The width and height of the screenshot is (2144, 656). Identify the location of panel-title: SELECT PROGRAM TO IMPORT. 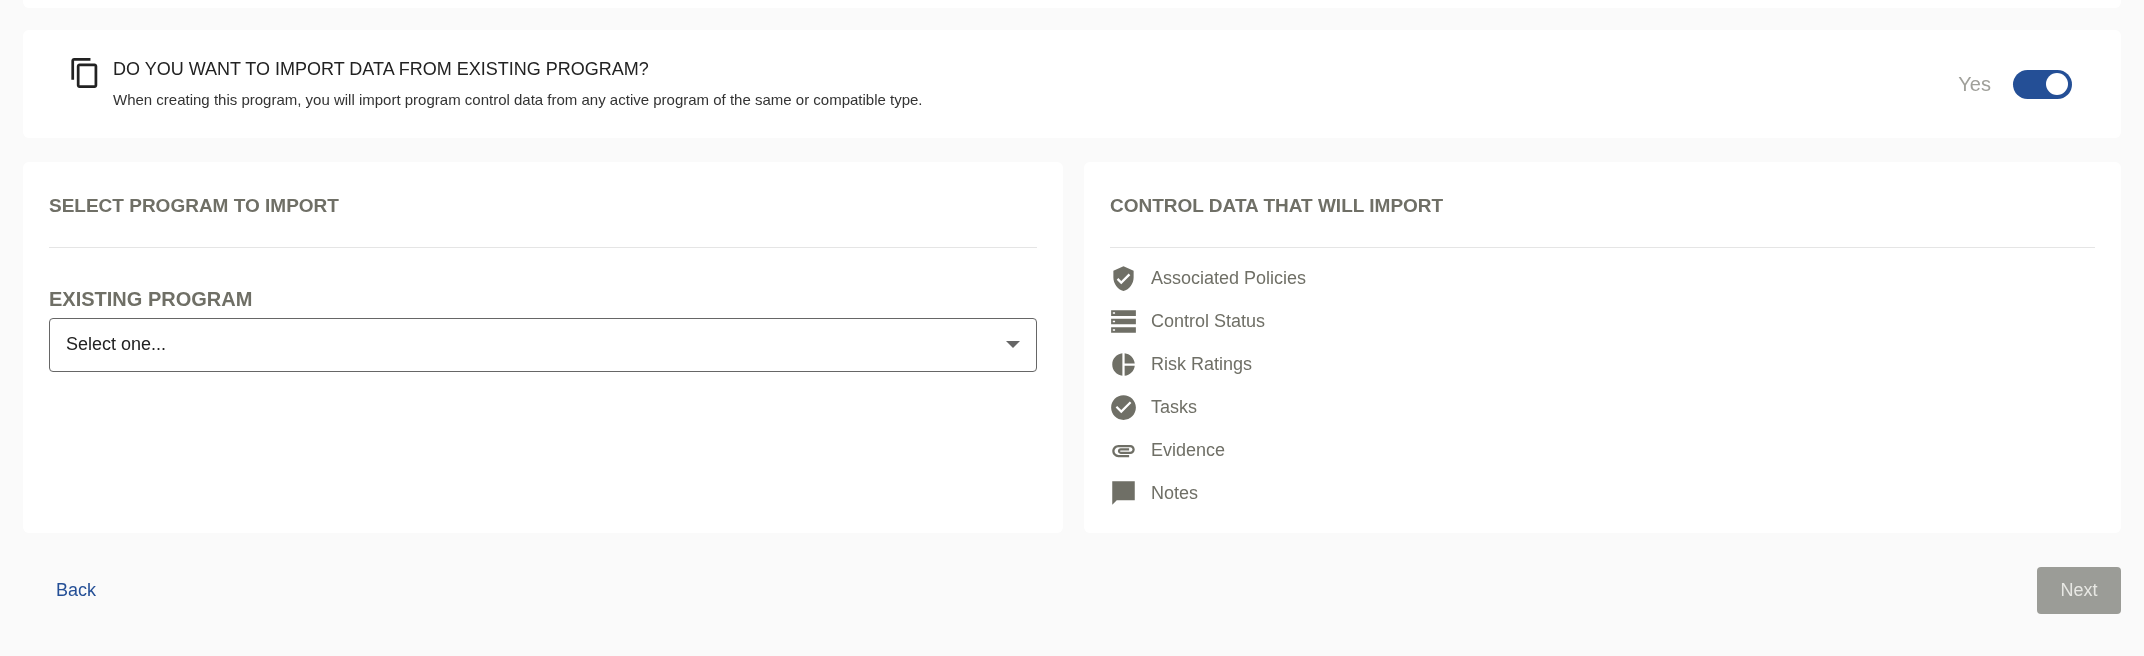
(543, 220).